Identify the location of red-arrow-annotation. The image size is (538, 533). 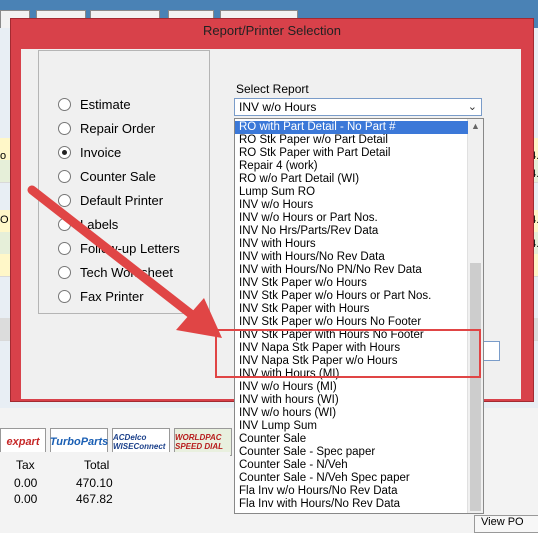
(124, 261).